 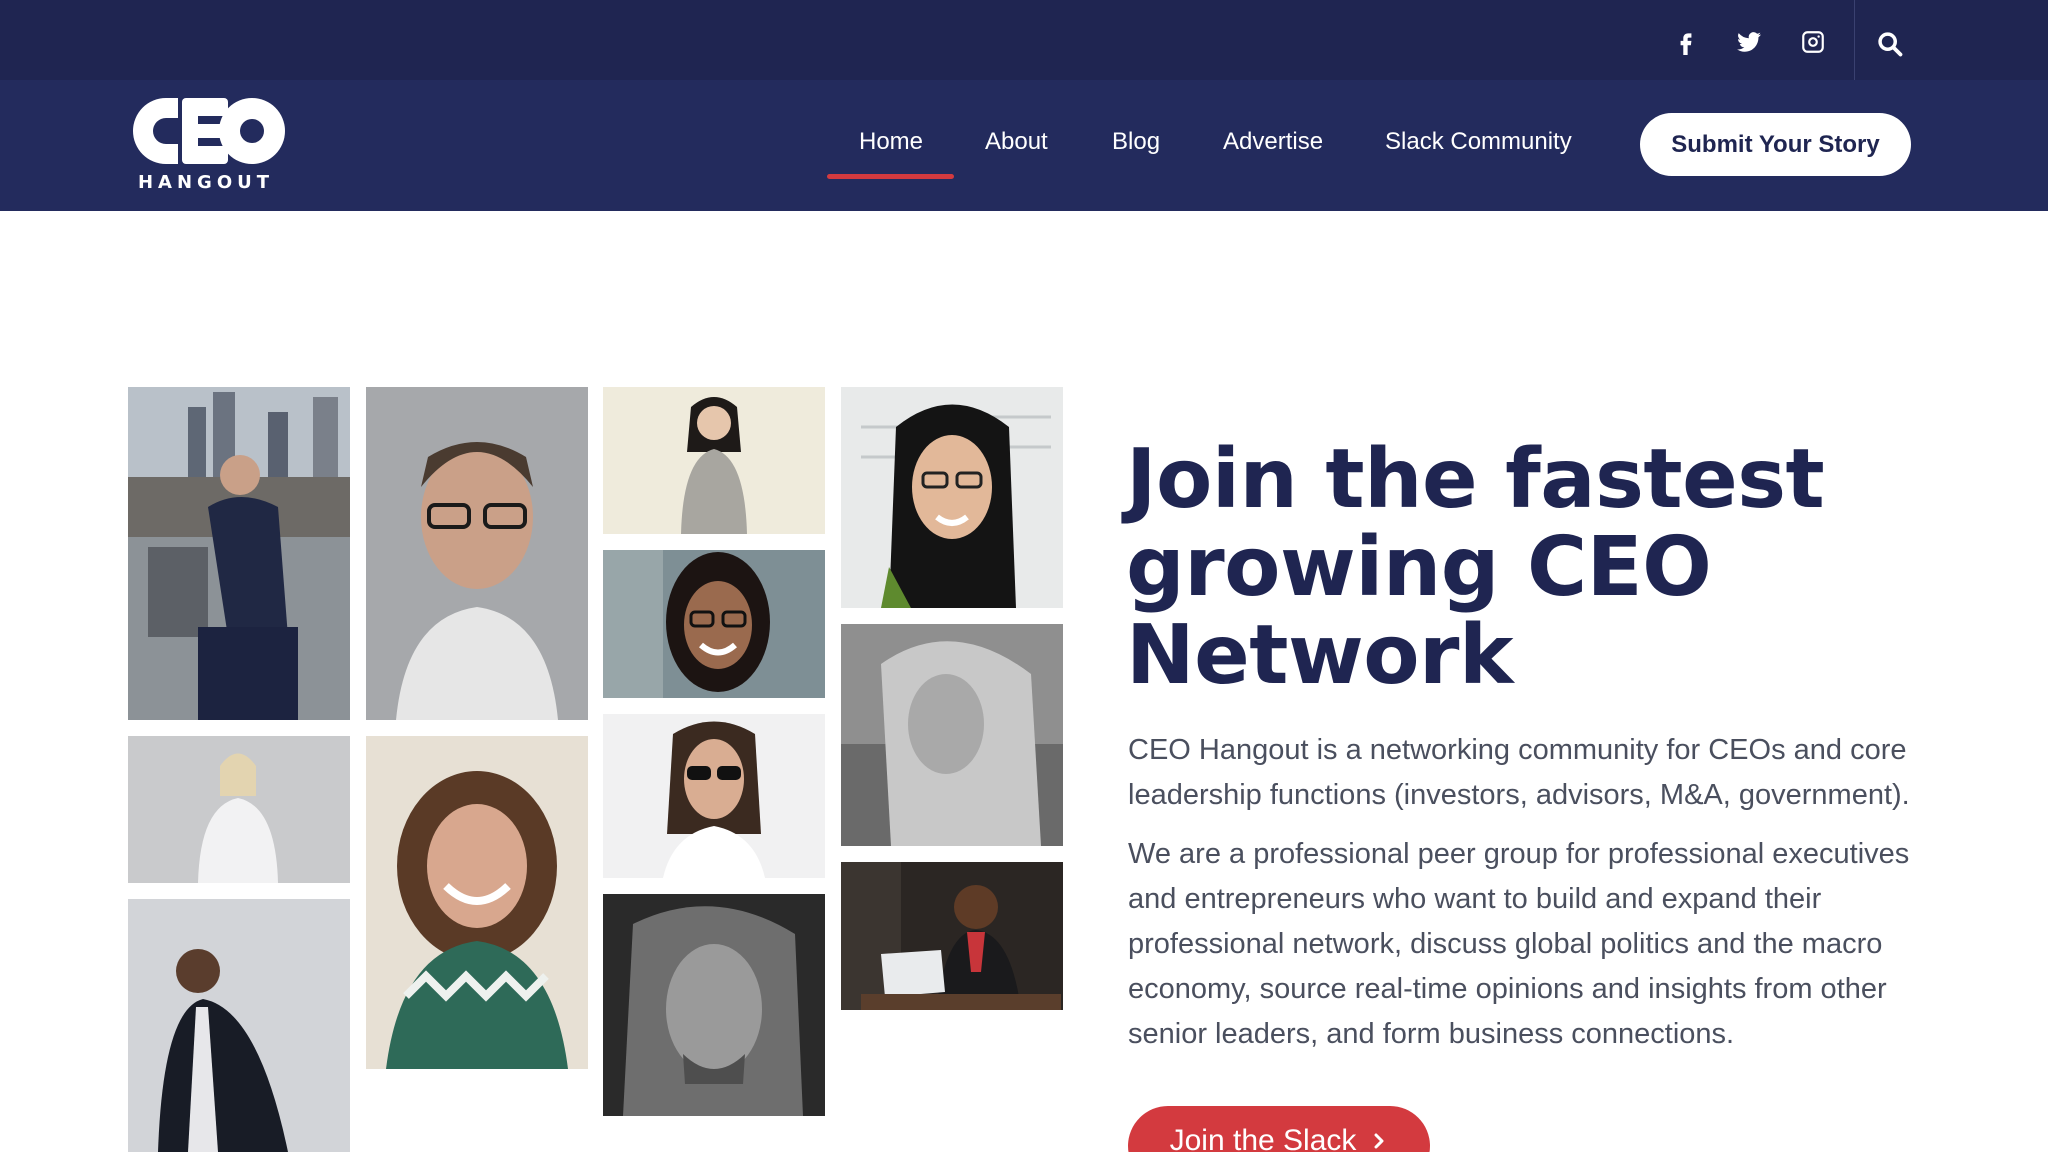 What do you see at coordinates (1016, 142) in the screenshot?
I see `nav-about: About` at bounding box center [1016, 142].